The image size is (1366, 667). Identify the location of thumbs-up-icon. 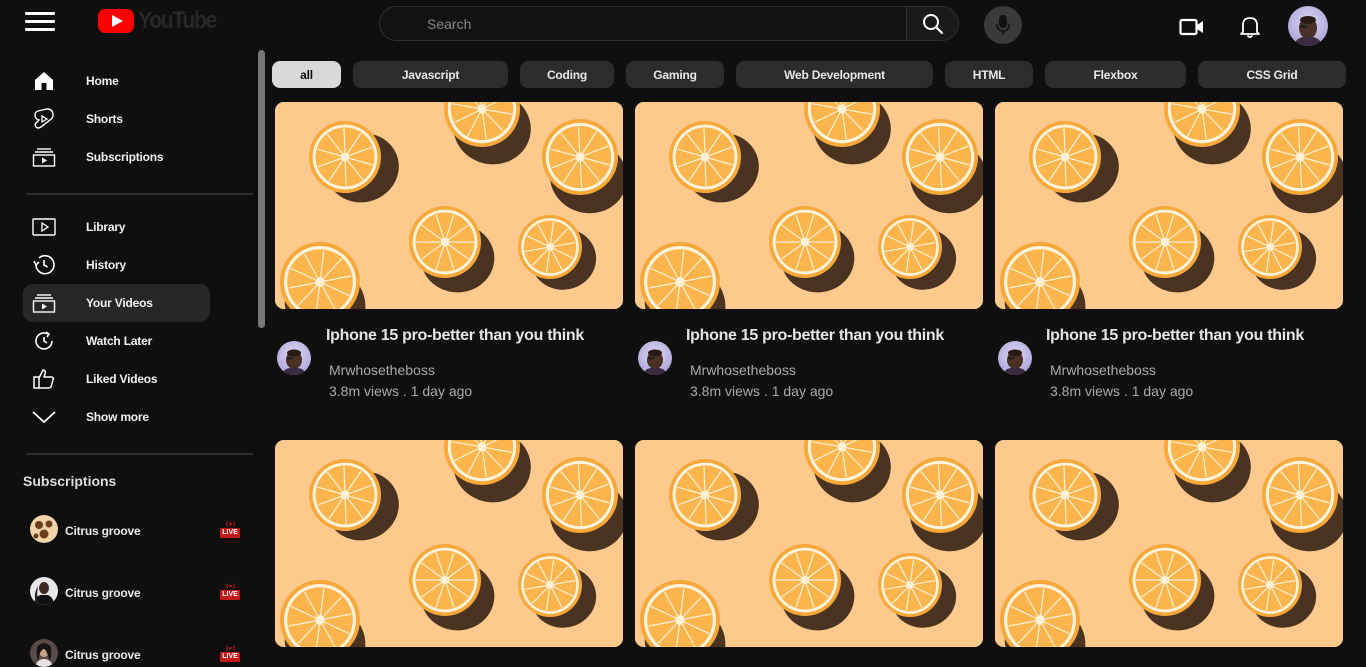
(44, 379).